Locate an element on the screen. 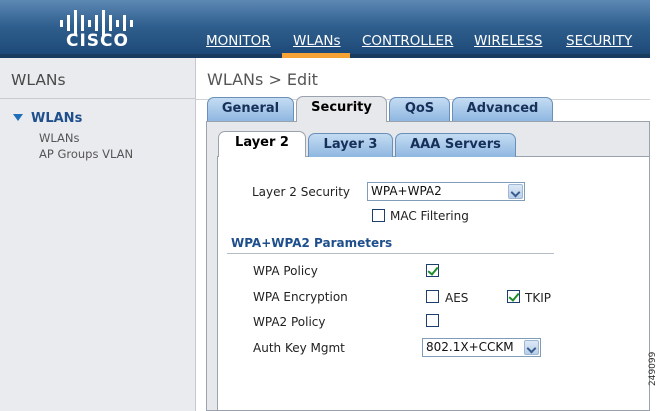 The width and height of the screenshot is (665, 411). nav-wlans: WLANs is located at coordinates (317, 41).